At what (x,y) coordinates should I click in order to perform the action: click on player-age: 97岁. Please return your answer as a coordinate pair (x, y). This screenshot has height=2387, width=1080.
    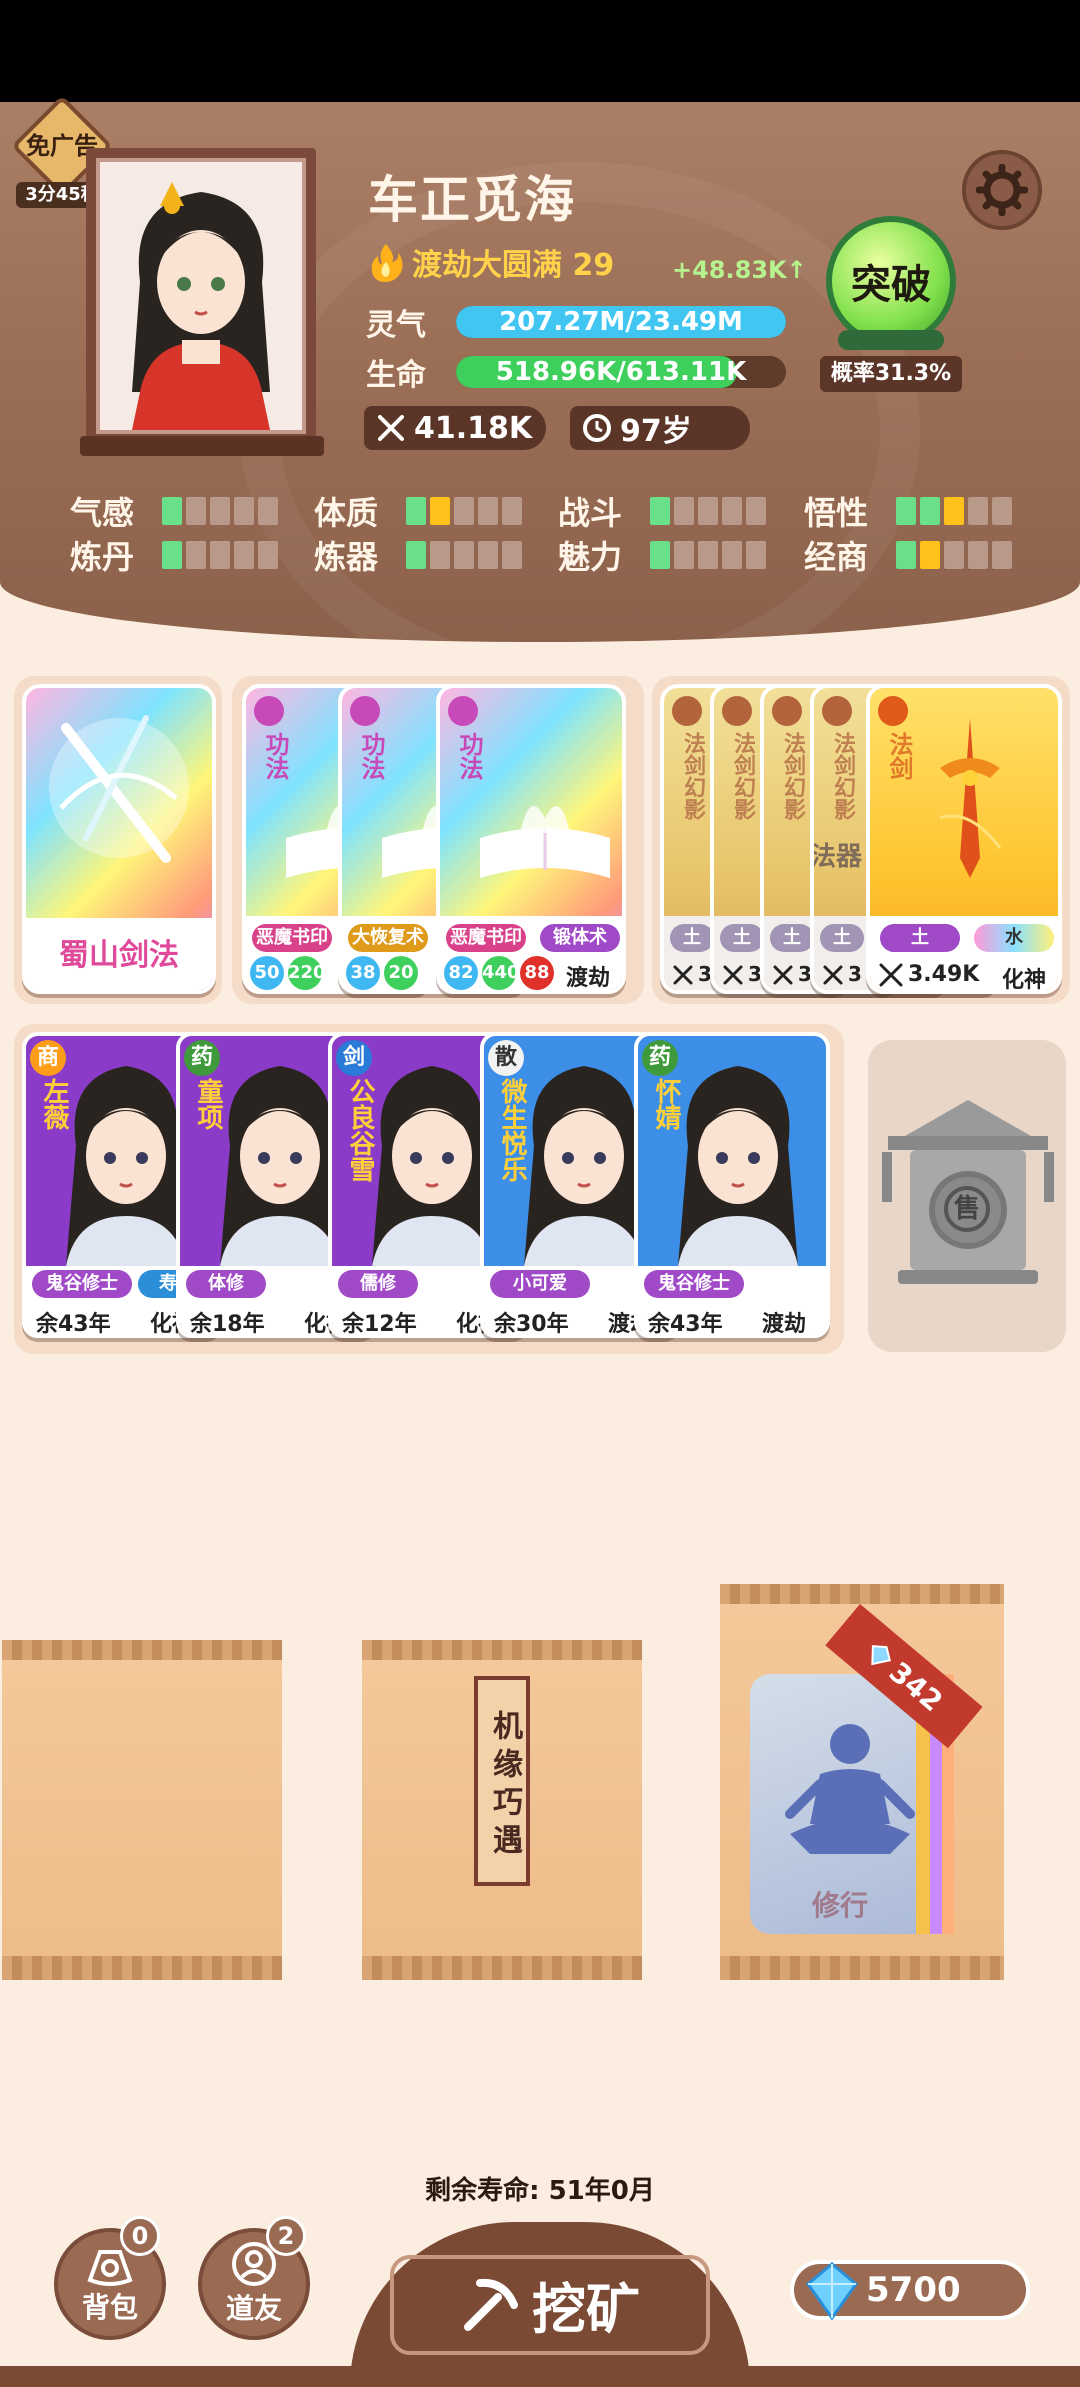
    Looking at the image, I should click on (660, 428).